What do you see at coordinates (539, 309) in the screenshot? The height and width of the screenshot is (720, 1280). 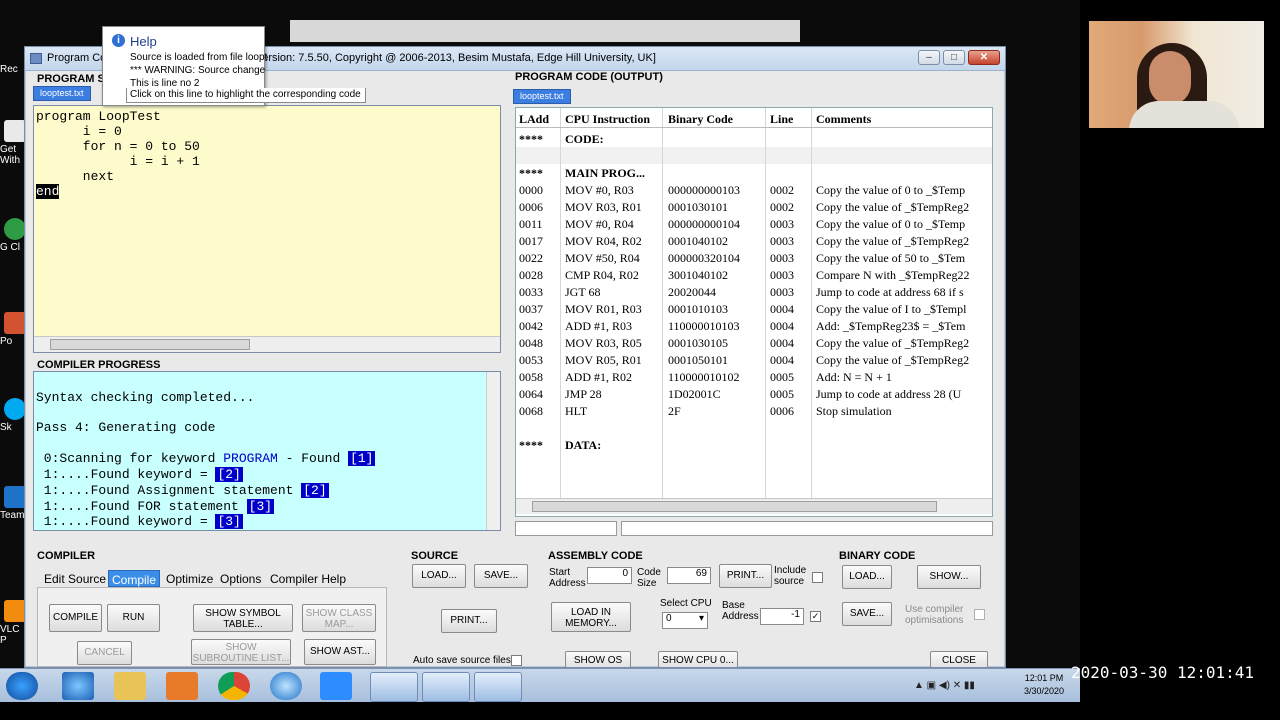 I see `grid-cell: 0037` at bounding box center [539, 309].